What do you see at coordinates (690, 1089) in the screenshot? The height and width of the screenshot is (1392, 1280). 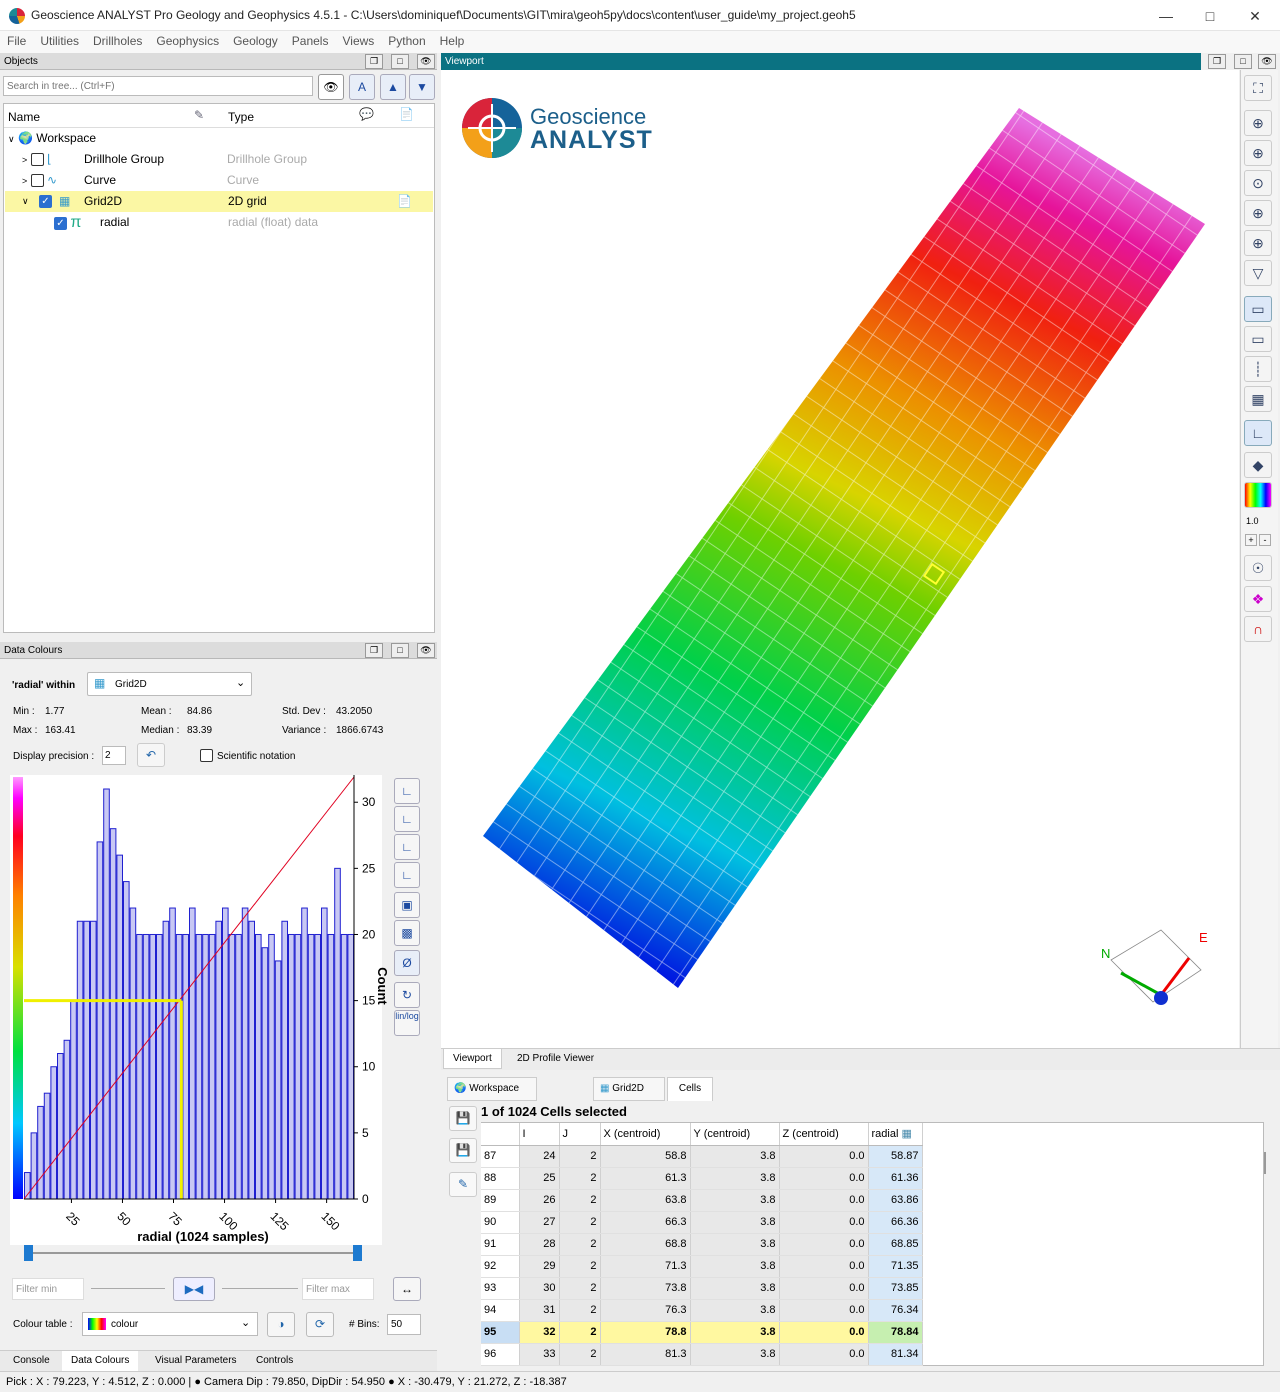 I see `tab-cells: Cells` at bounding box center [690, 1089].